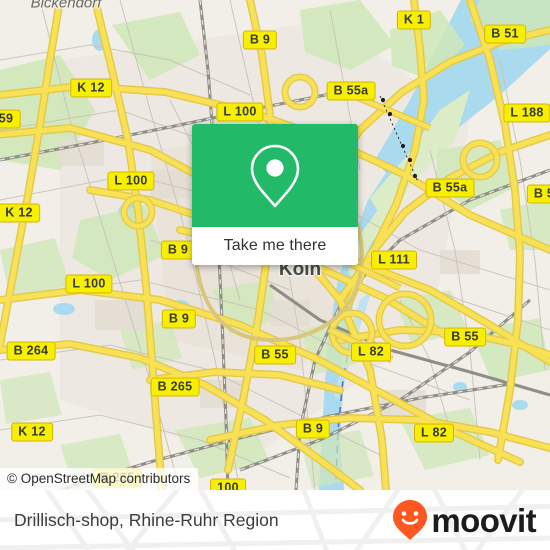 This screenshot has height=550, width=550. Describe the element at coordinates (483, 520) in the screenshot. I see `moovit-wordmark: moovit` at that location.